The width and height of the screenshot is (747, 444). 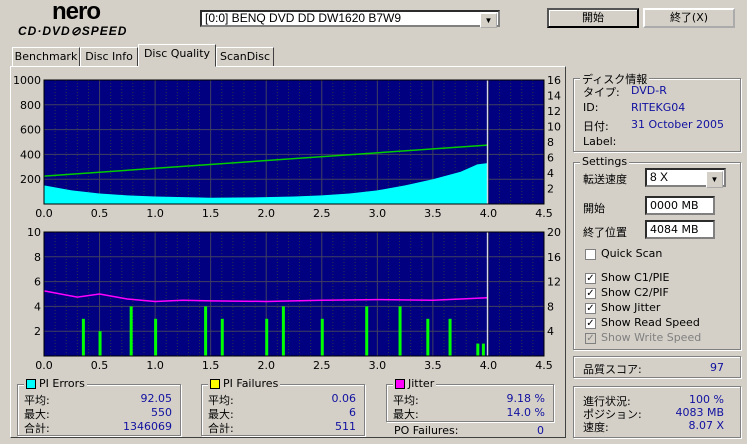 What do you see at coordinates (27, 80) in the screenshot?
I see `y-left-tick-label: 1000` at bounding box center [27, 80].